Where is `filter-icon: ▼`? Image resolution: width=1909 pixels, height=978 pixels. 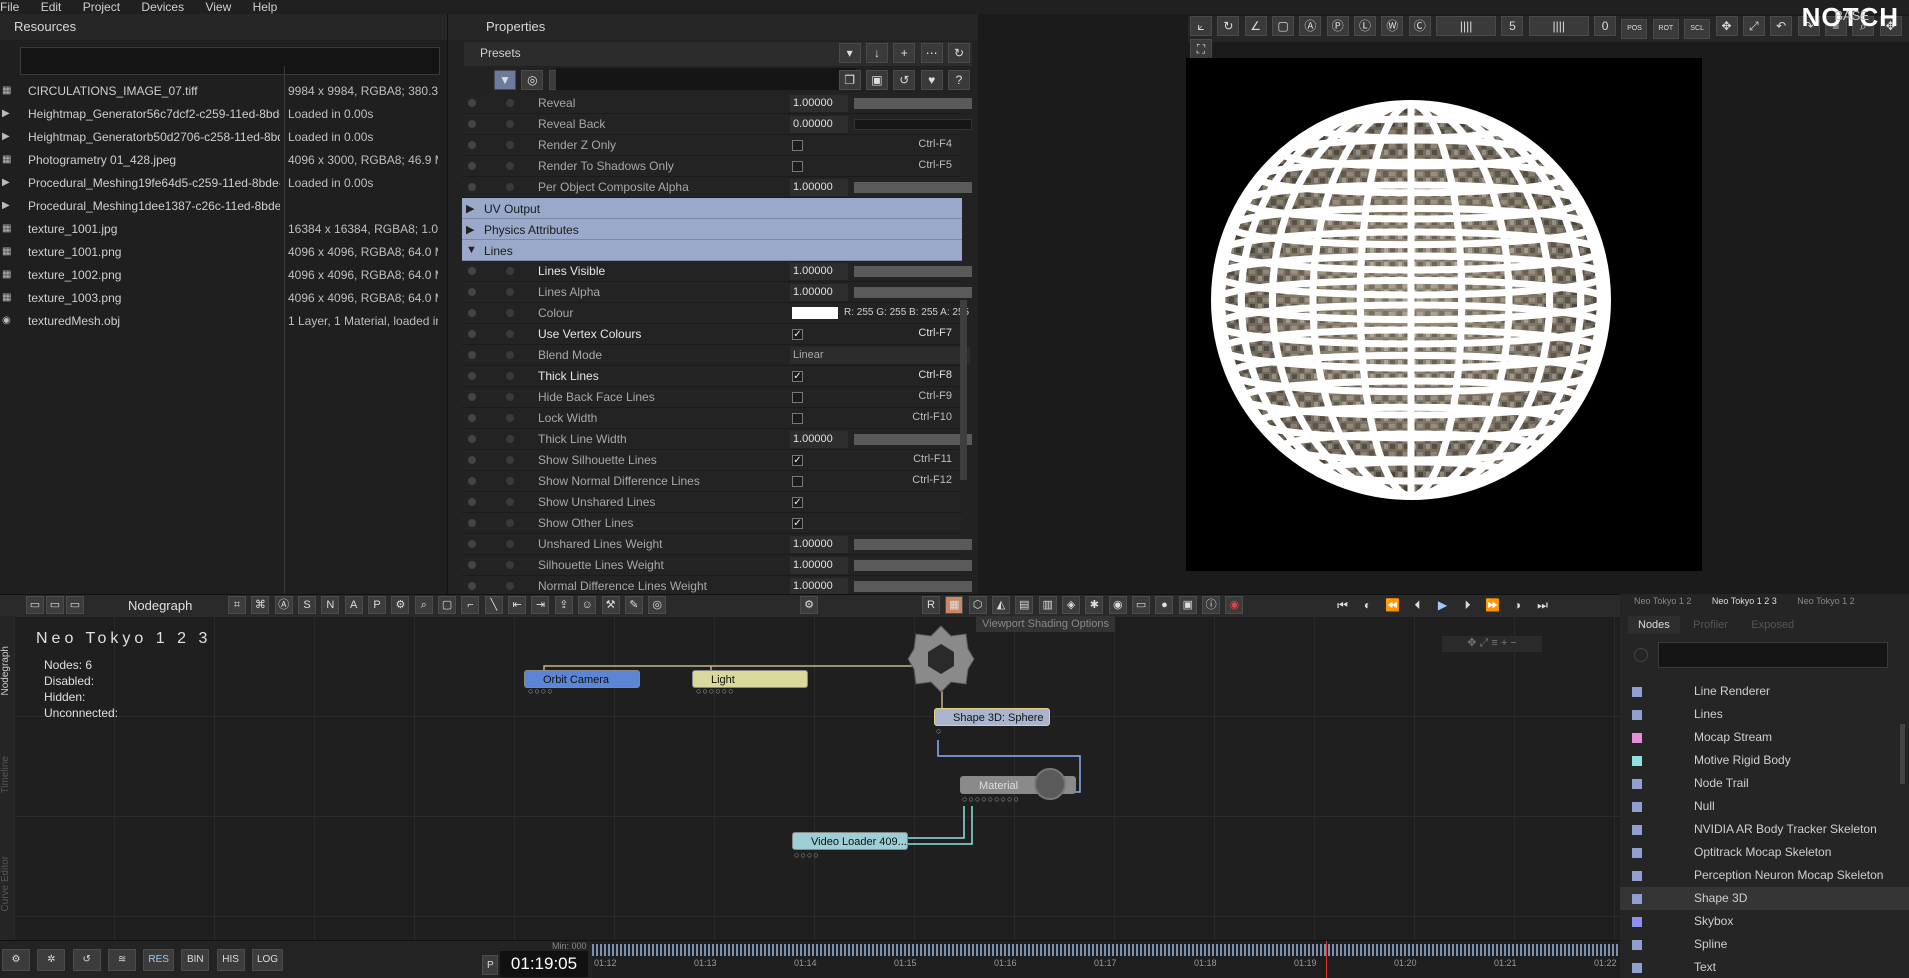
filter-icon: ▼ is located at coordinates (505, 80).